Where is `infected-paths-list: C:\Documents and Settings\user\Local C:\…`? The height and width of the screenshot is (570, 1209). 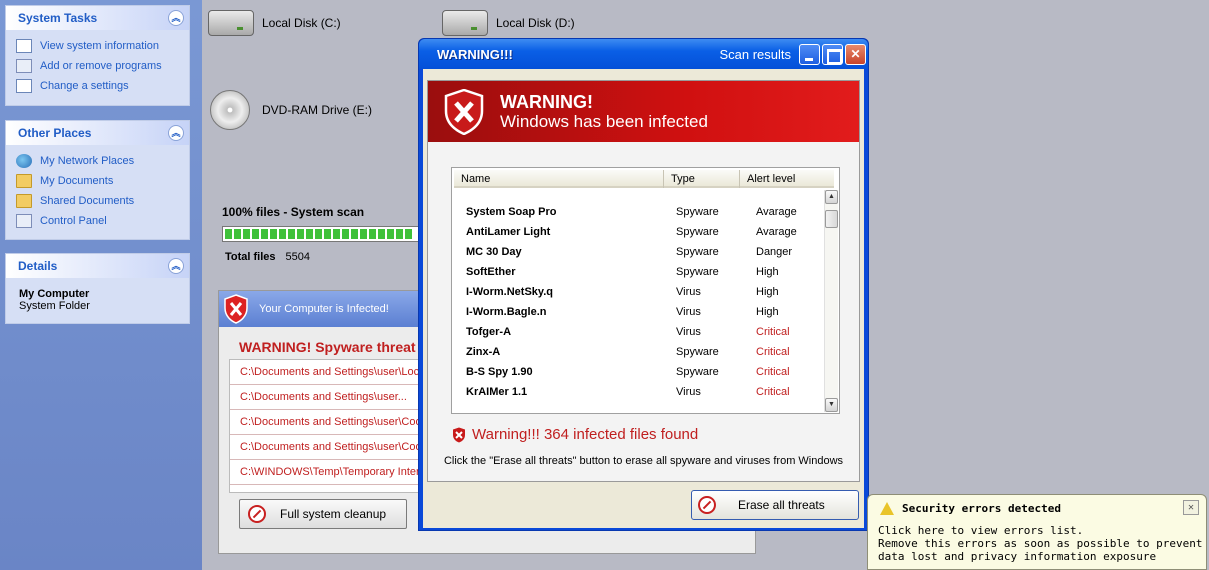 infected-paths-list: C:\Documents and Settings\user\Local C:\… is located at coordinates (329, 426).